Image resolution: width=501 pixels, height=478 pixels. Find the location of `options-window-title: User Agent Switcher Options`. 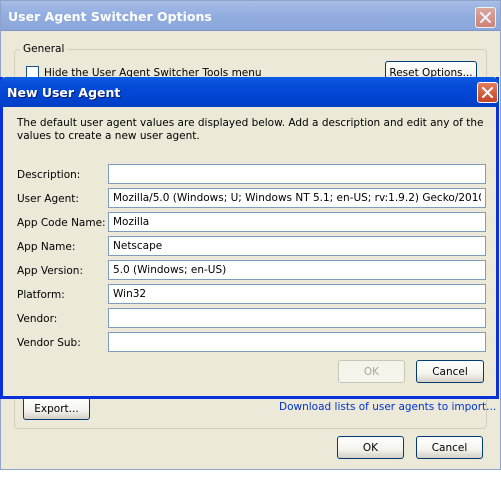

options-window-title: User Agent Switcher Options is located at coordinates (110, 16).